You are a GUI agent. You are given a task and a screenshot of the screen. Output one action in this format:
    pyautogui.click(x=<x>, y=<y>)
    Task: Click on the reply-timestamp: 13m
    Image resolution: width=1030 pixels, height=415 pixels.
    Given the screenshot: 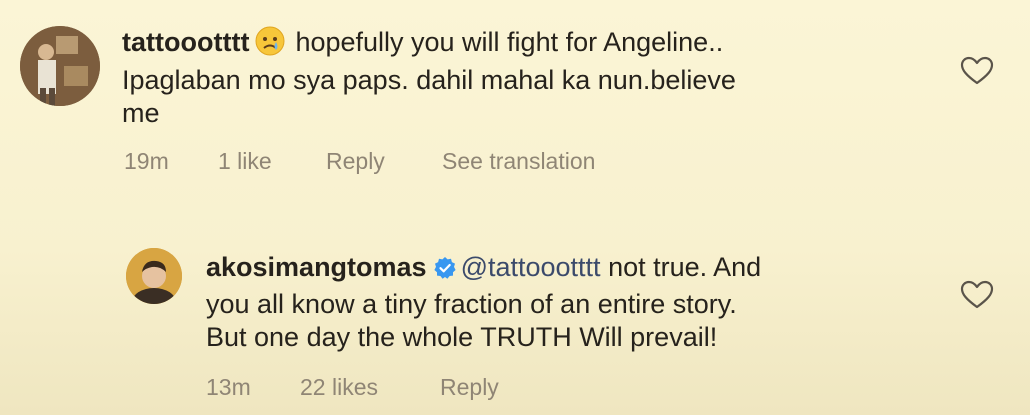 What is the action you would take?
    pyautogui.click(x=228, y=387)
    